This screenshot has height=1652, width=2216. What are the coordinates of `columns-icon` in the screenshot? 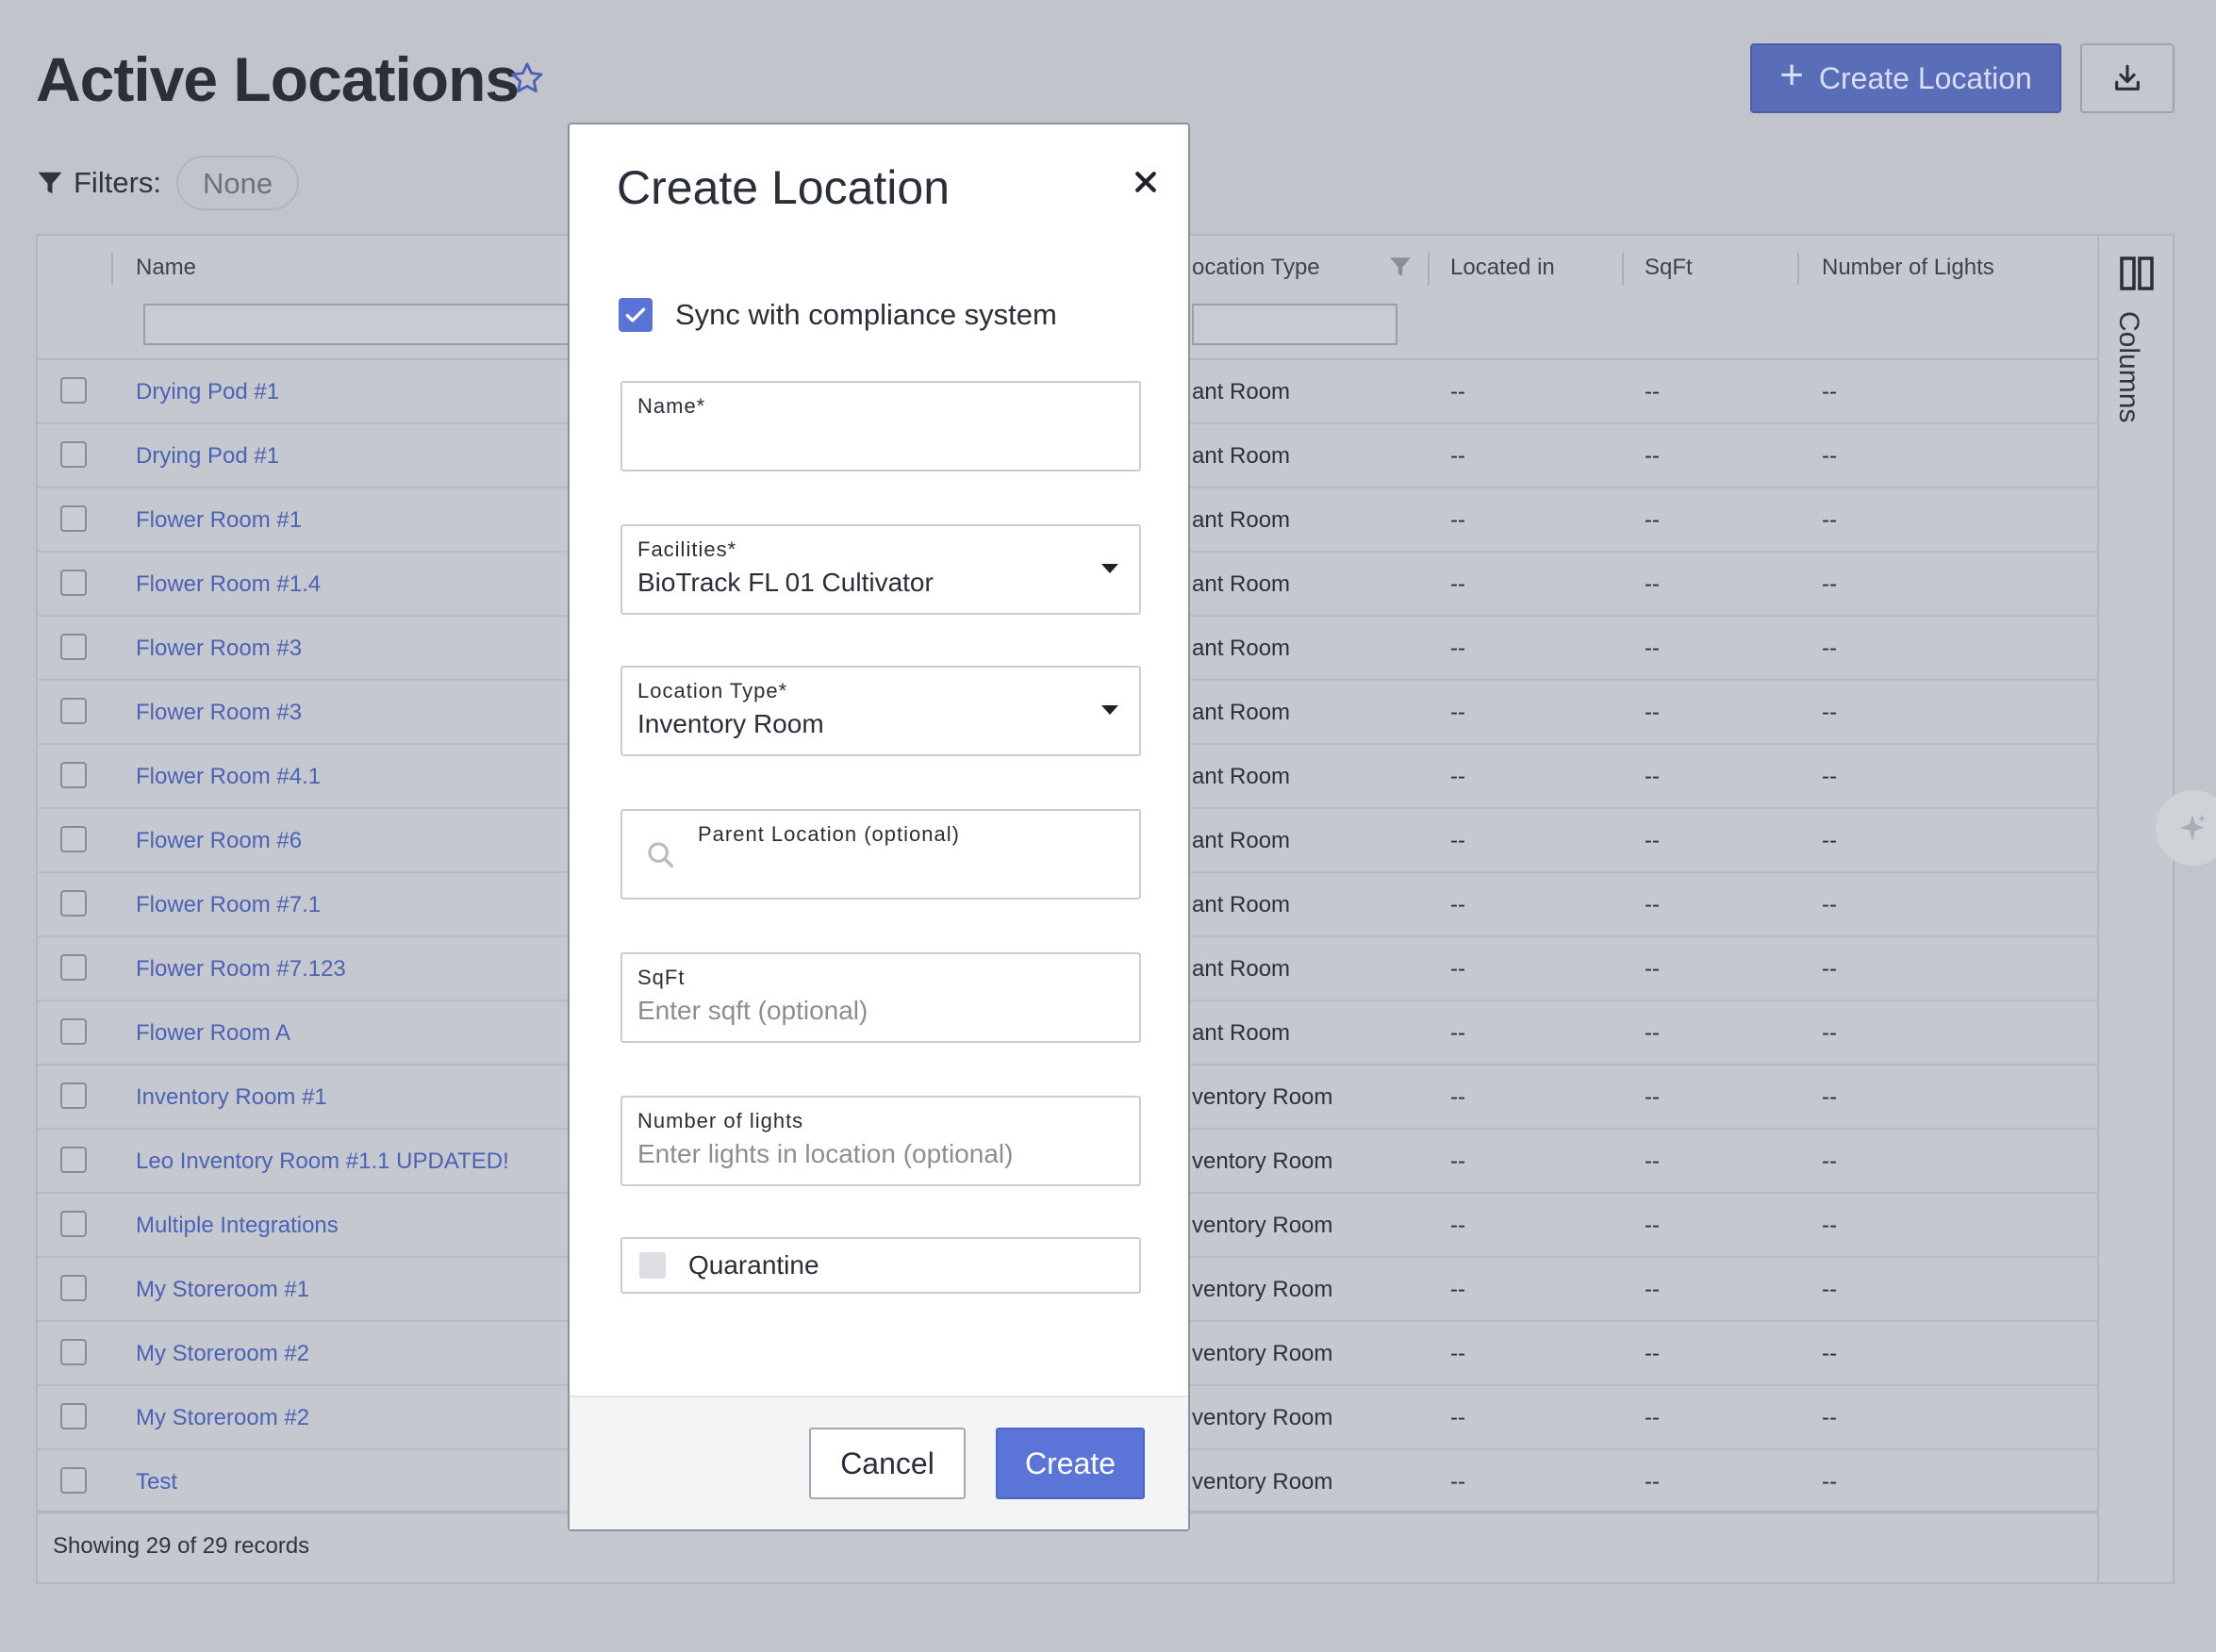 It's located at (2137, 273).